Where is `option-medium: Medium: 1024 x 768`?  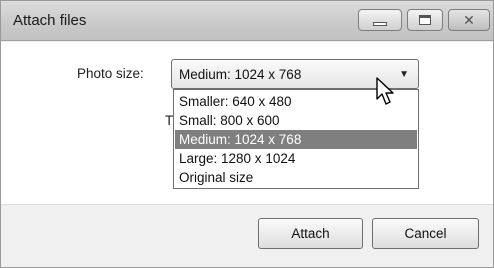
option-medium: Medium: 1024 x 768 is located at coordinates (296, 139).